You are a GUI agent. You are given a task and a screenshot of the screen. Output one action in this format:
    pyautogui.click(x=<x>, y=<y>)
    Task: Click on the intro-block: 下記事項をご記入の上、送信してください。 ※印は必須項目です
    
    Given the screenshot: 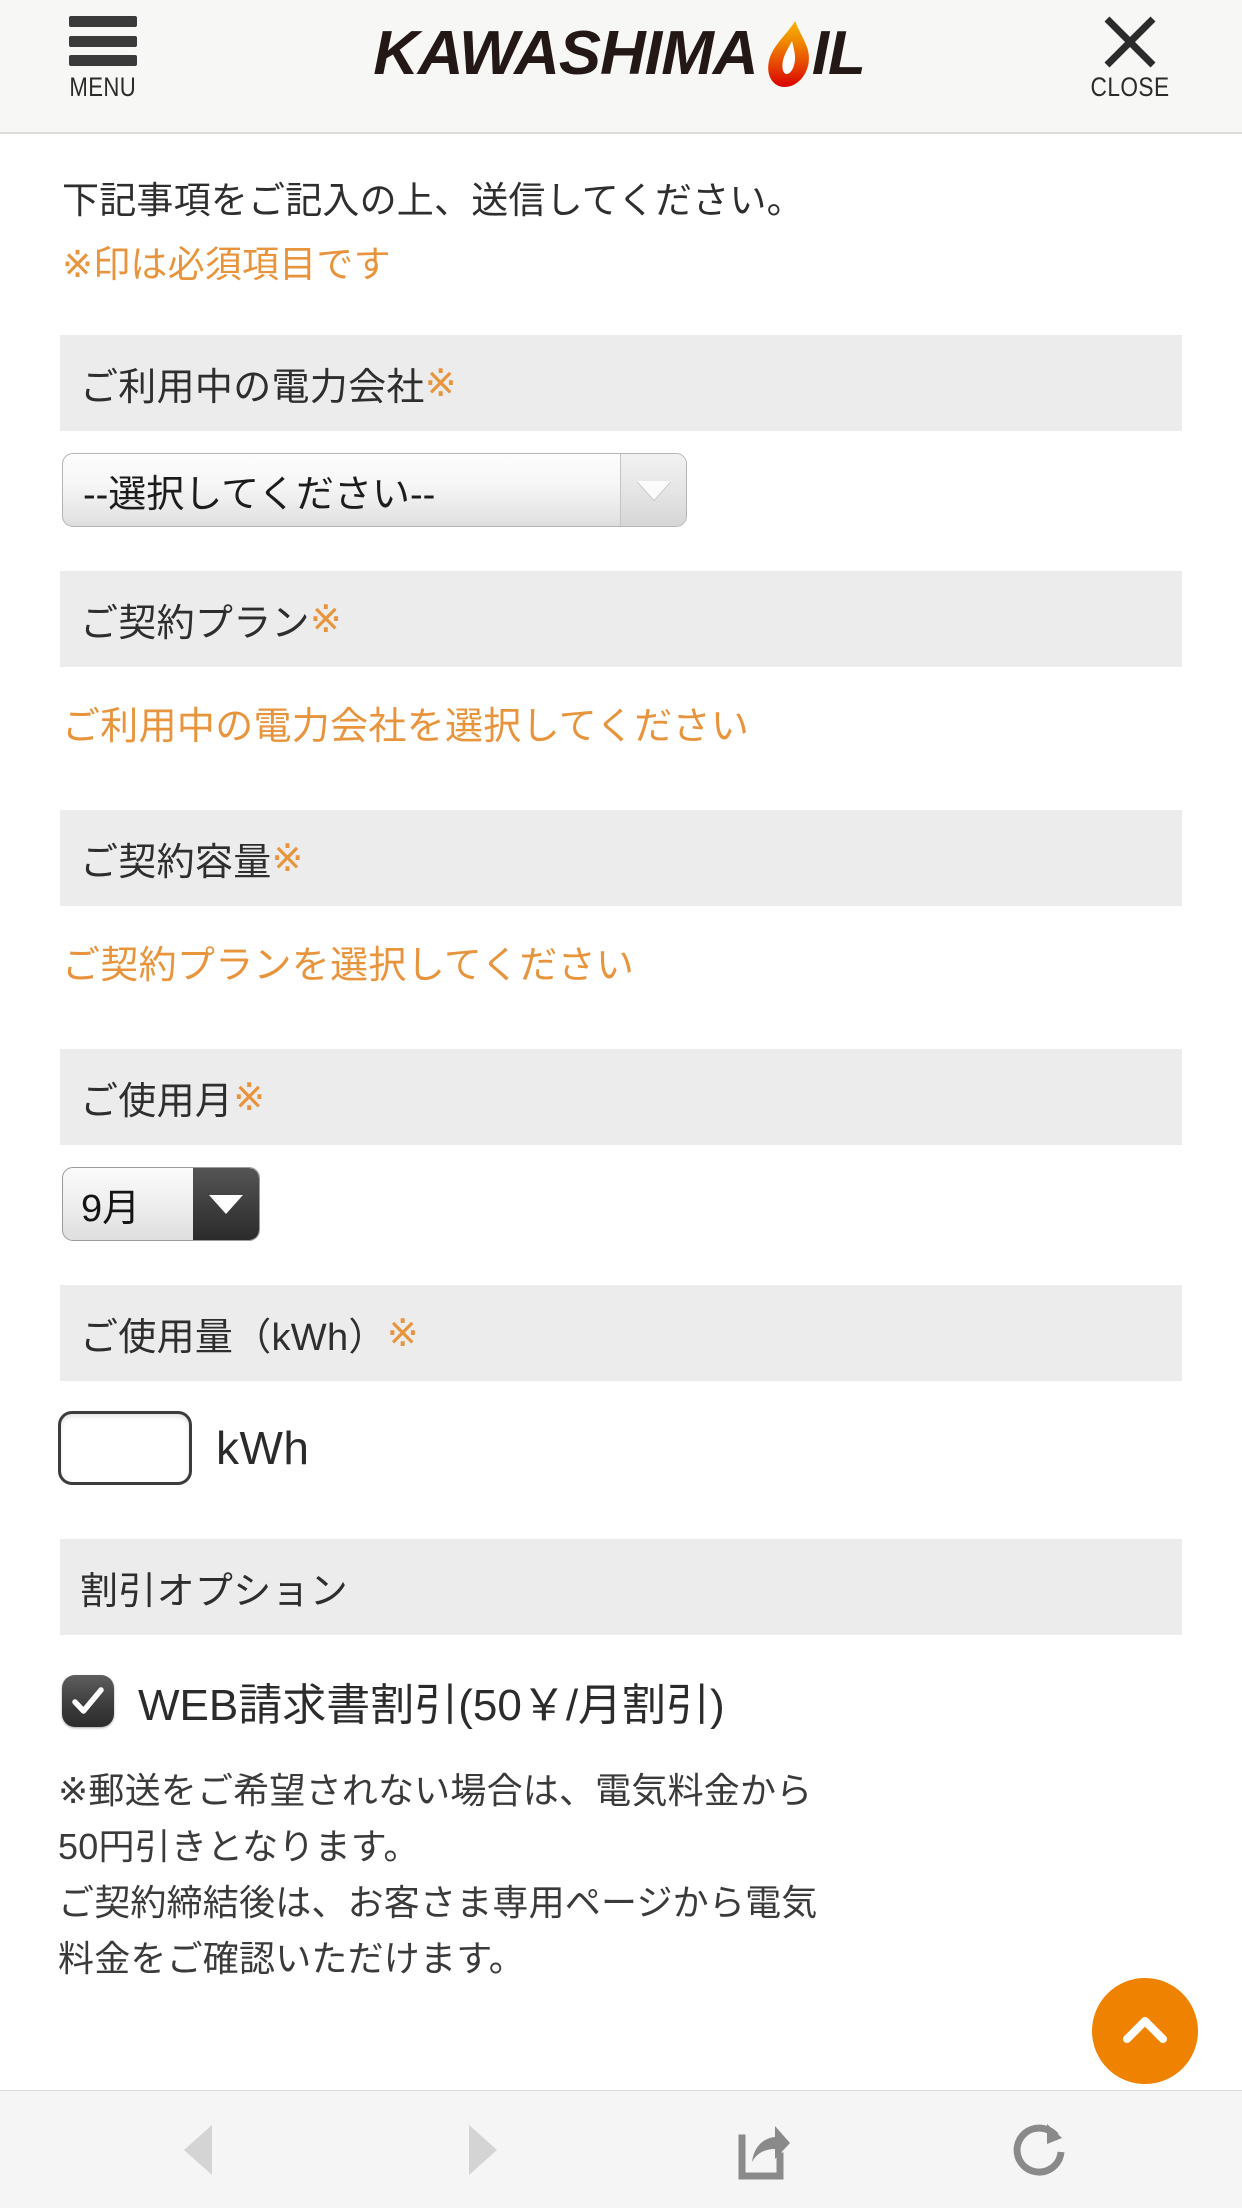 What is the action you would take?
    pyautogui.click(x=621, y=212)
    